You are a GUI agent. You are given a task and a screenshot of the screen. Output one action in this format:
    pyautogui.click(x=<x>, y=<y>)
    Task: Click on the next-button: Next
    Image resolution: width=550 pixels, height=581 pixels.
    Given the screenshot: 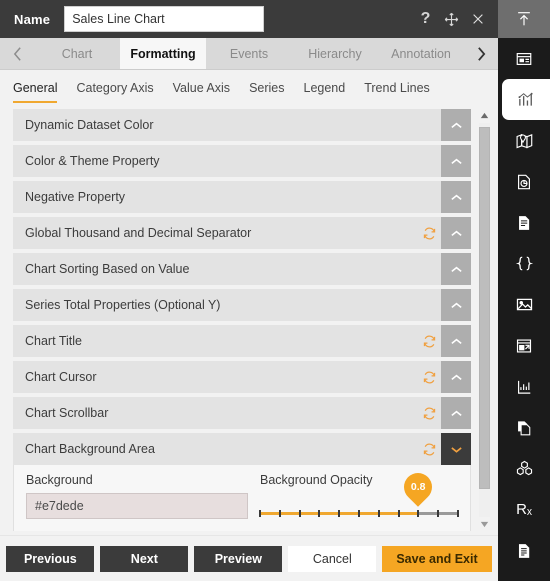 What is the action you would take?
    pyautogui.click(x=144, y=558)
    